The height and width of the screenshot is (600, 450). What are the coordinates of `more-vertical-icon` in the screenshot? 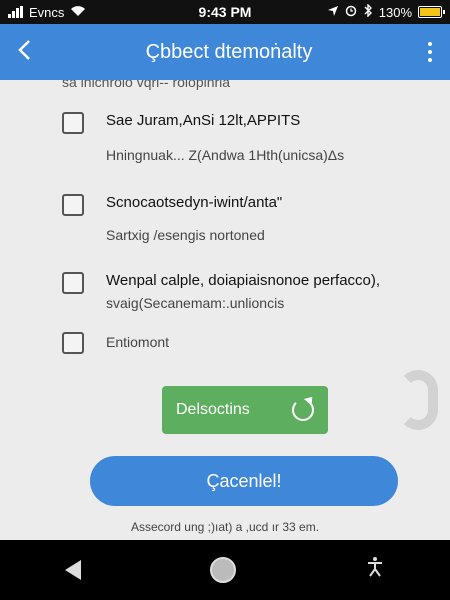 It's located at (430, 52).